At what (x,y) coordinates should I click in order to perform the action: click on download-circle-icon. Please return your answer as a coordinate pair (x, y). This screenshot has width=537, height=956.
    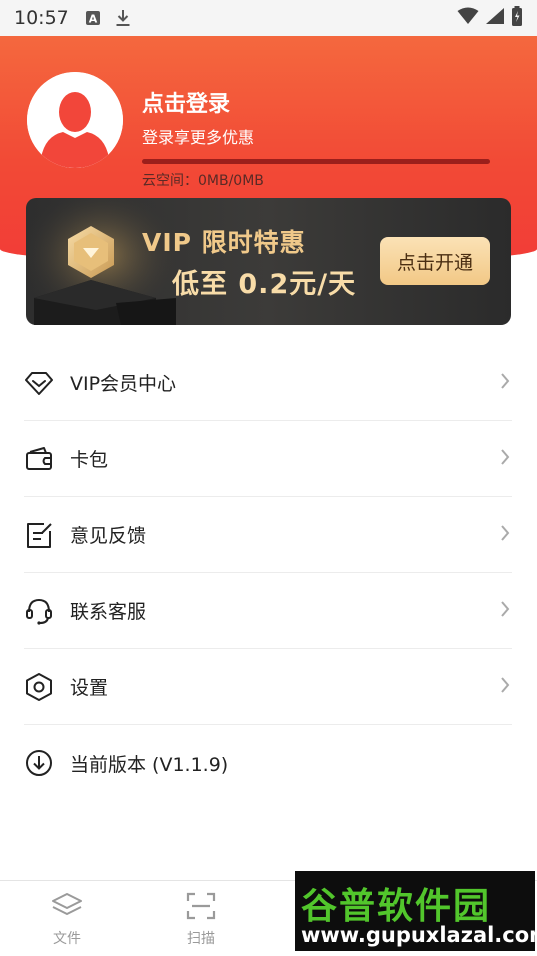
    Looking at the image, I should click on (39, 763).